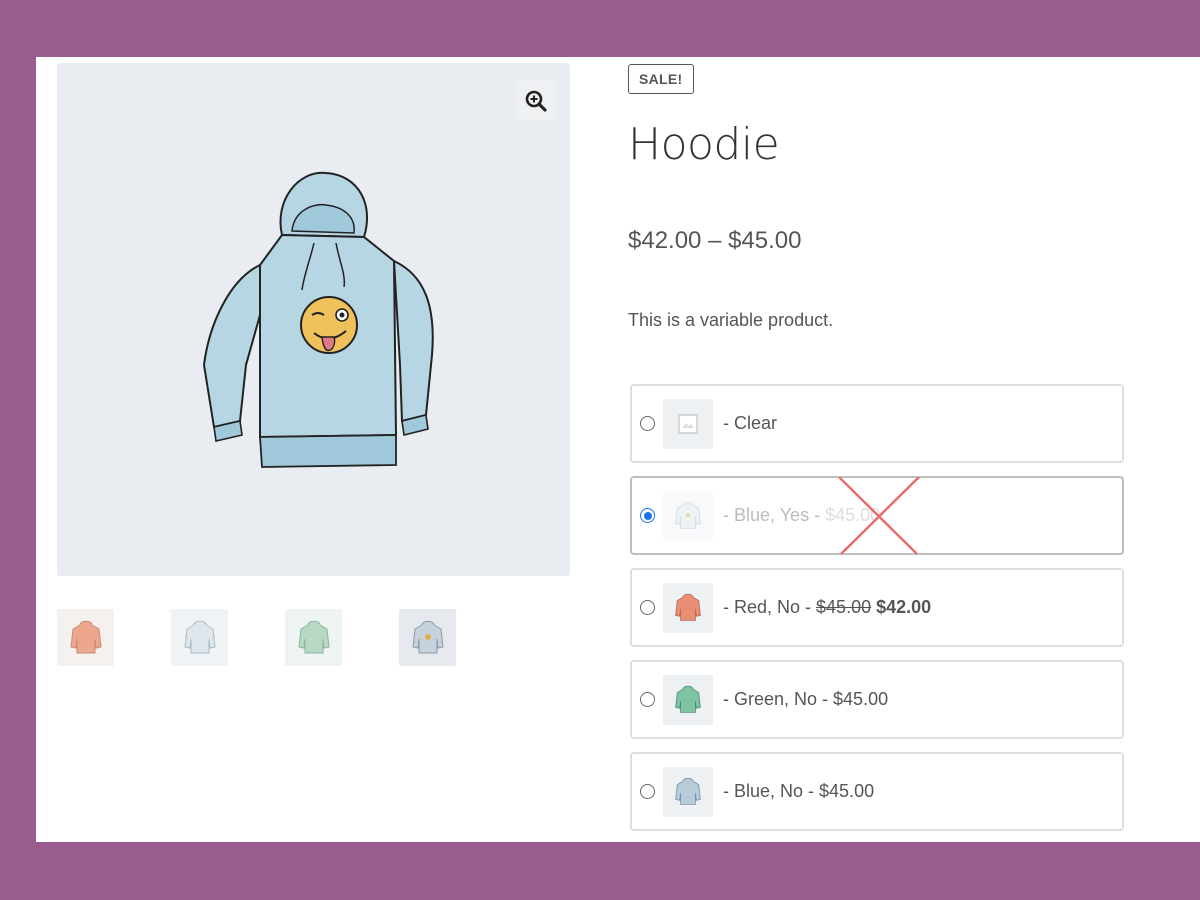 The image size is (1200, 900). What do you see at coordinates (806, 699) in the screenshot?
I see `variation-label: - Green, No - $45.00` at bounding box center [806, 699].